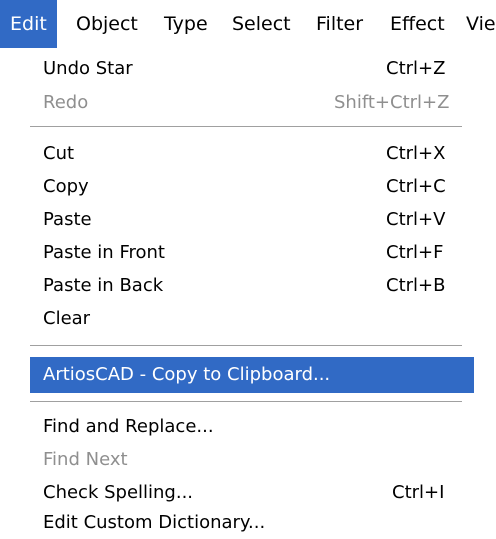  What do you see at coordinates (28, 24) in the screenshot?
I see `menu-edit: Edit` at bounding box center [28, 24].